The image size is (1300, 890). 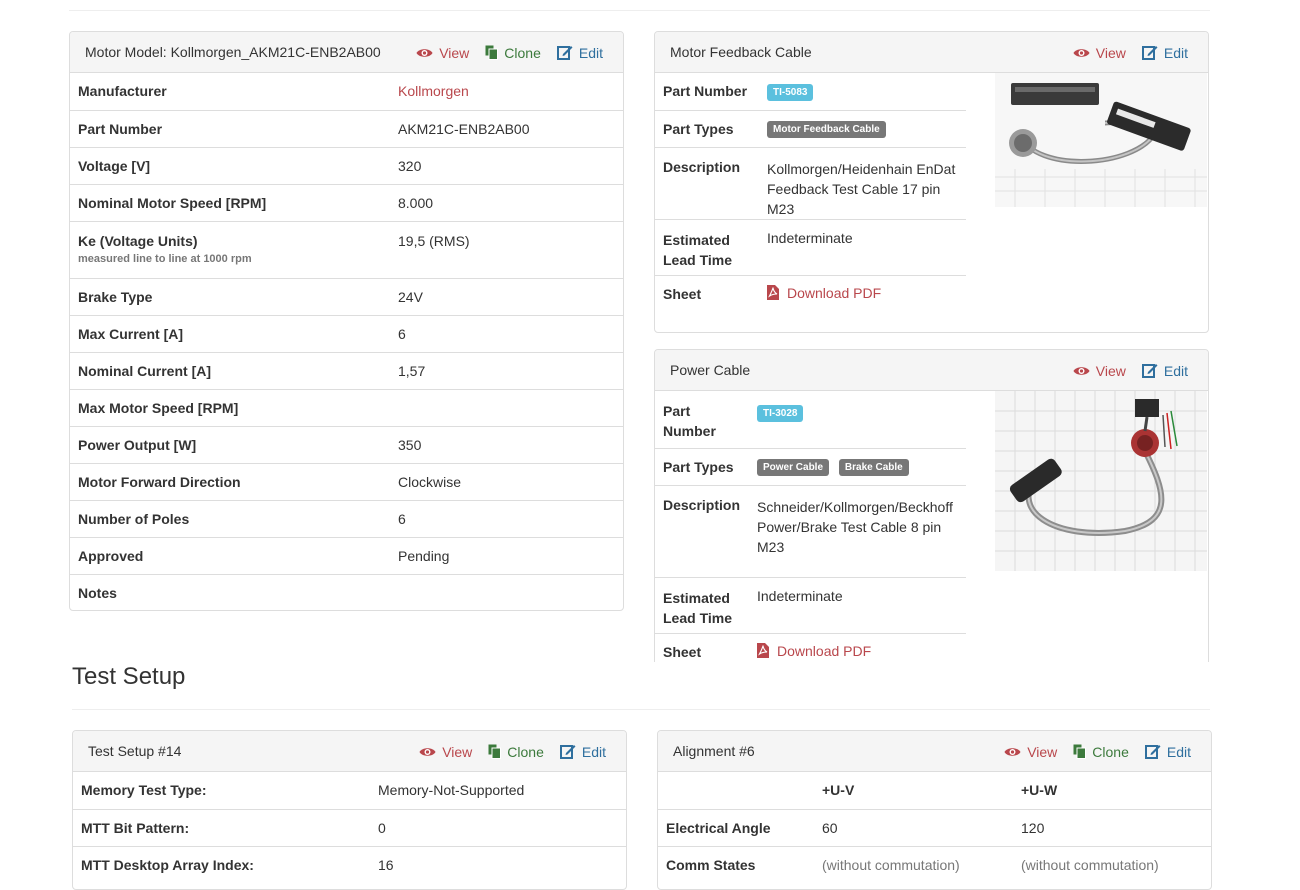 I want to click on power-panel-title: Power Cable, so click(x=710, y=370).